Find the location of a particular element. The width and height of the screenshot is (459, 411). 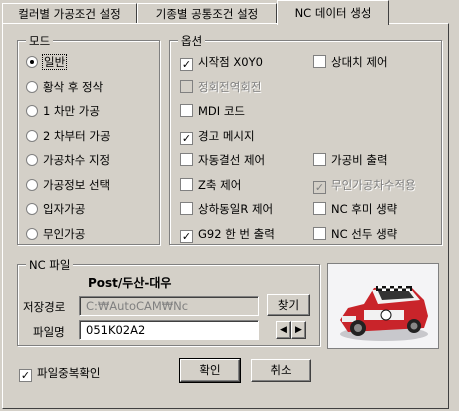

save-path-field: C:₩AutoCAM₩Nc is located at coordinates (169, 306).